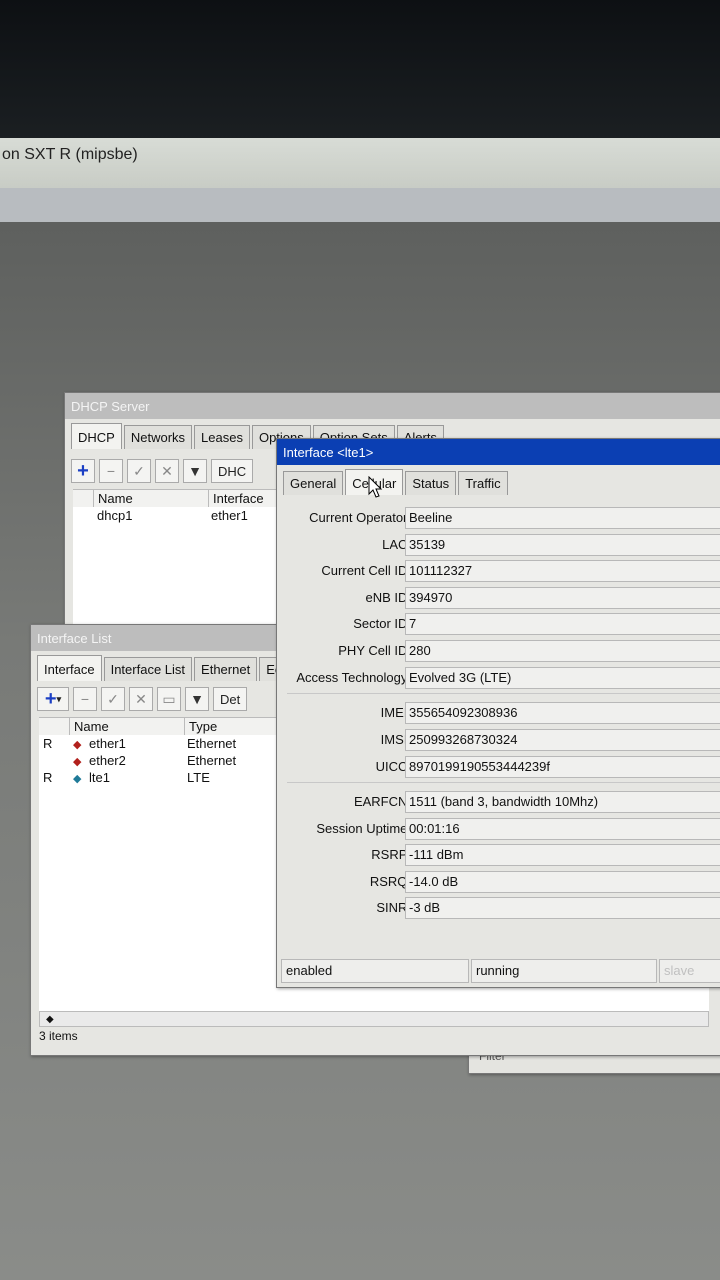  I want to click on dhcp-toolbar: + − ✓ ✕ ▼ DHC, so click(164, 471).